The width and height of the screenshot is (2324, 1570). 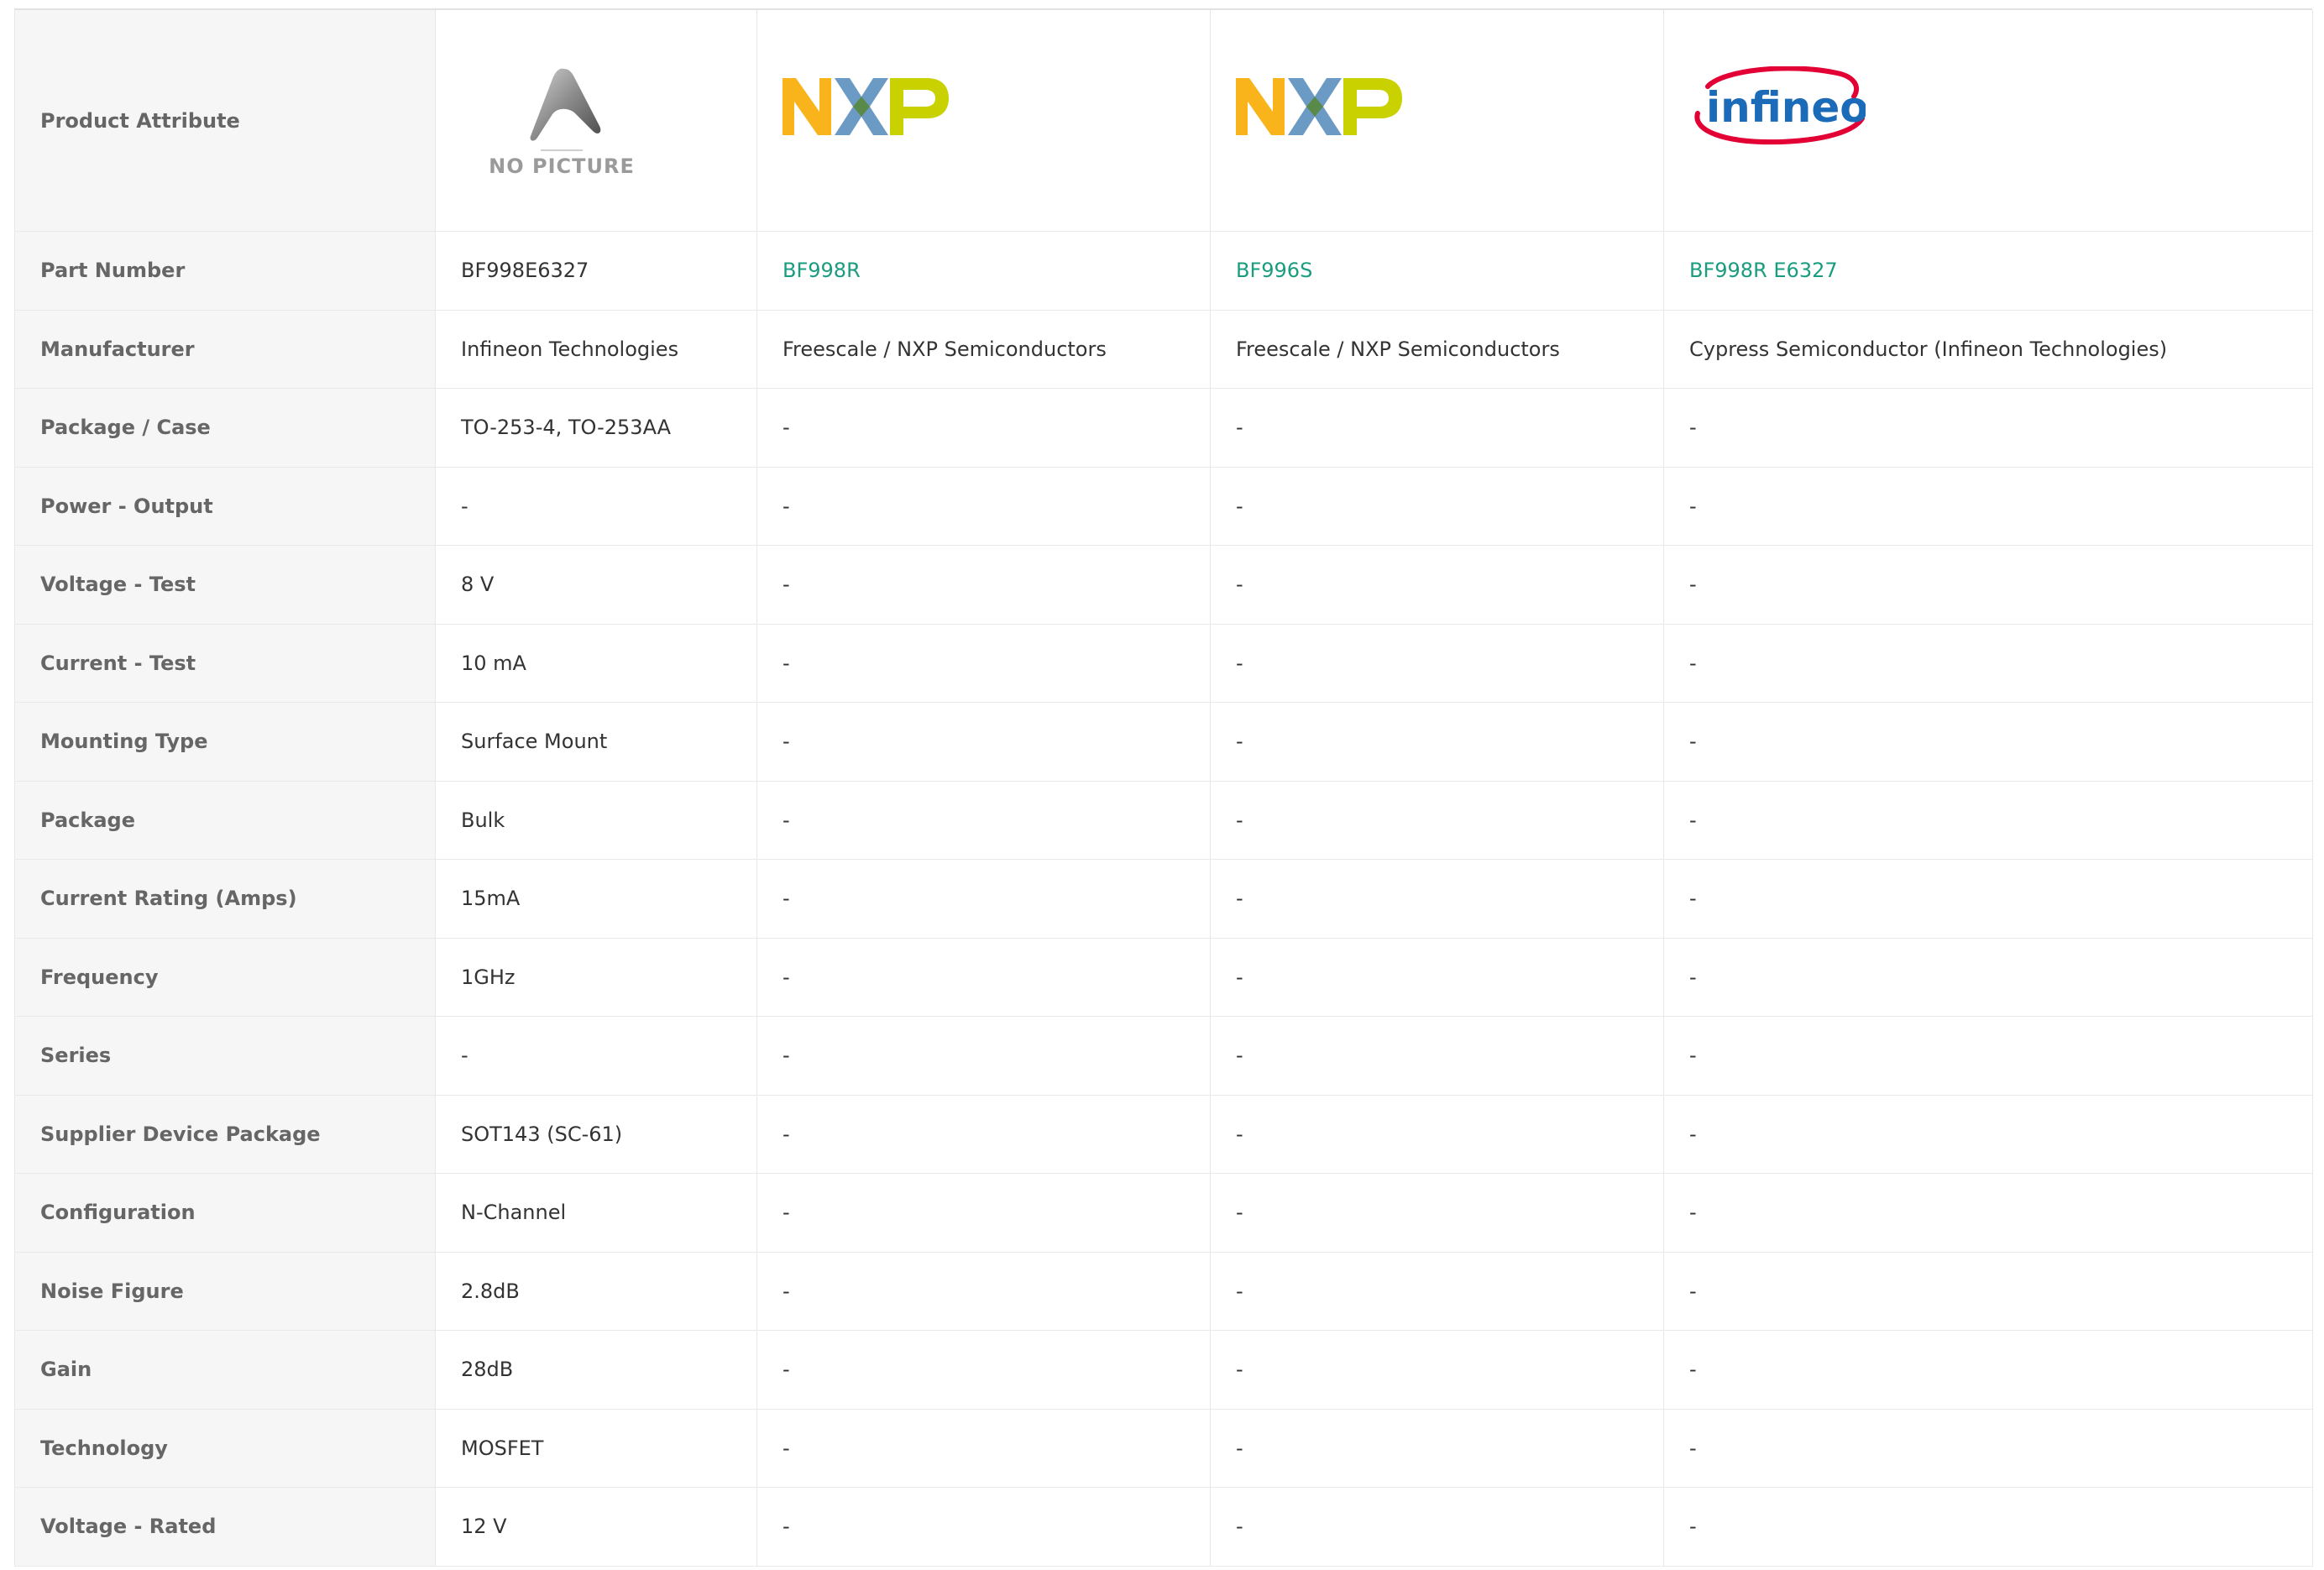 What do you see at coordinates (1164, 1213) in the screenshot?
I see `attribute-row-configuration: Configuration N-Channel - - -` at bounding box center [1164, 1213].